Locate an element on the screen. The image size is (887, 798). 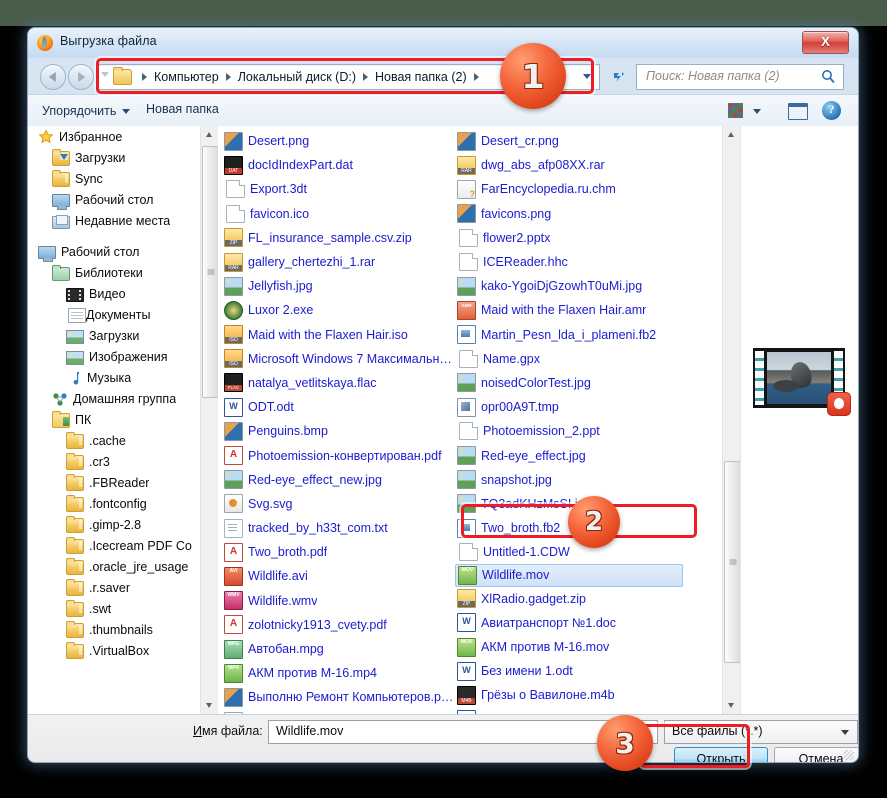
file-item: Desert_cr.png is located at coordinates (571, 141).